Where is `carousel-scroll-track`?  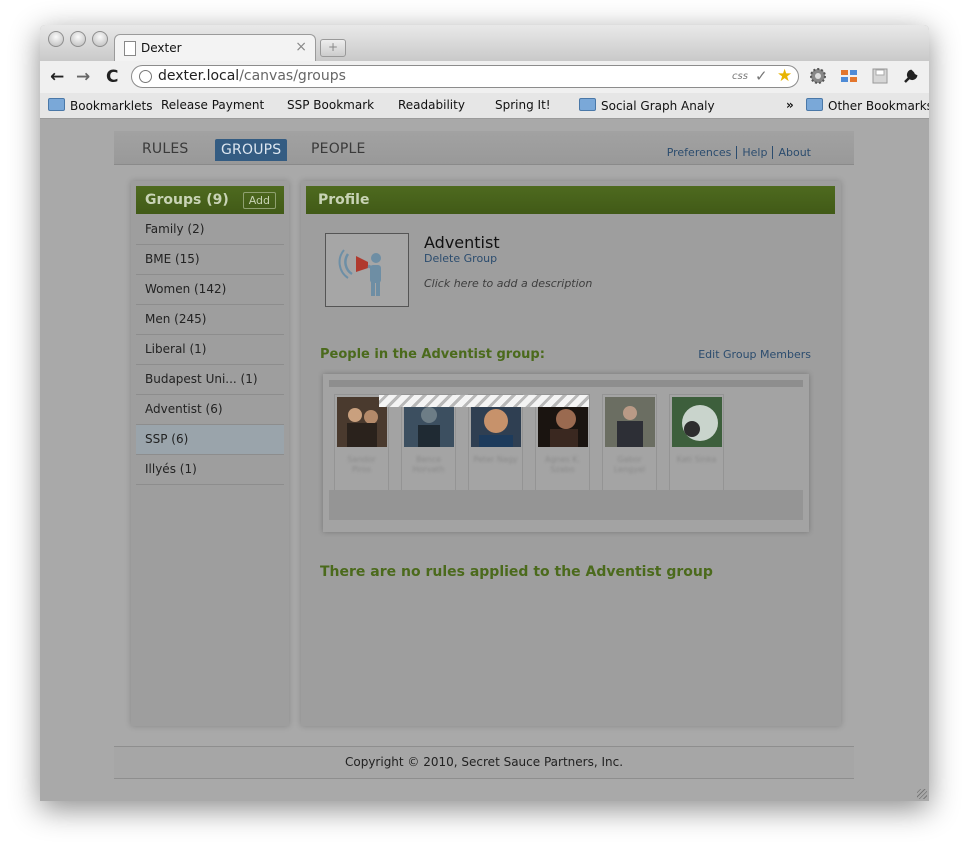
carousel-scroll-track is located at coordinates (566, 505).